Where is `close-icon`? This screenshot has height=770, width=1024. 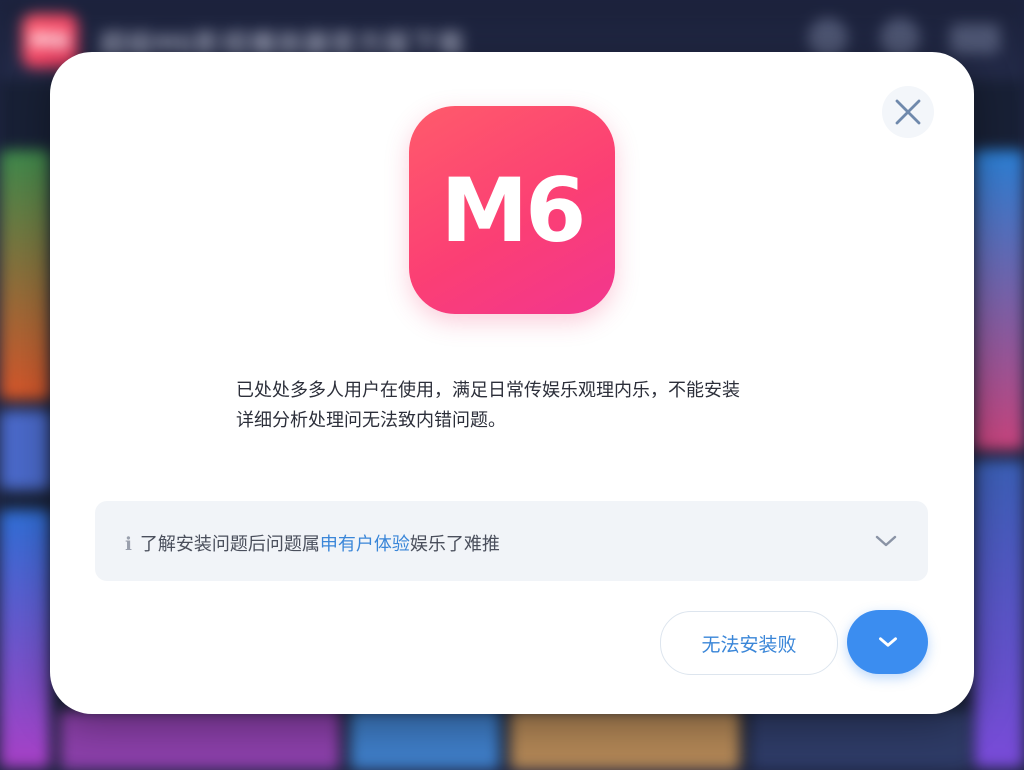
close-icon is located at coordinates (908, 112).